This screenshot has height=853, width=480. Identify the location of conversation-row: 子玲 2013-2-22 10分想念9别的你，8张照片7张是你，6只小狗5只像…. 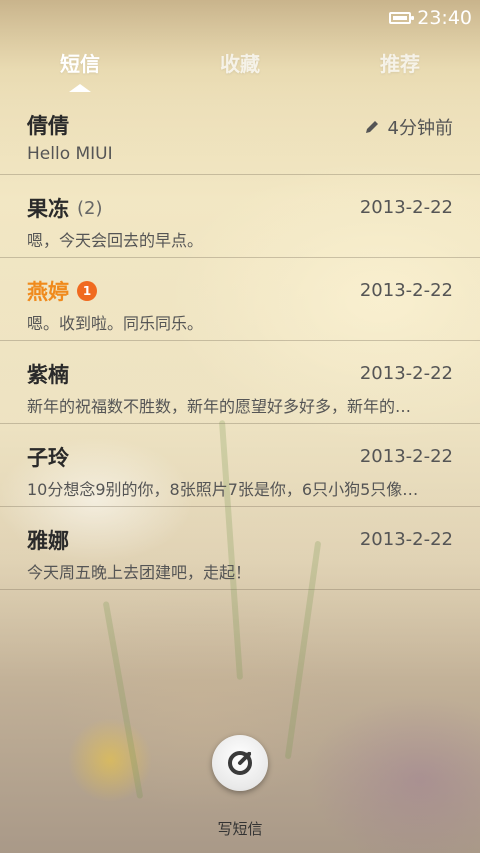
(240, 465).